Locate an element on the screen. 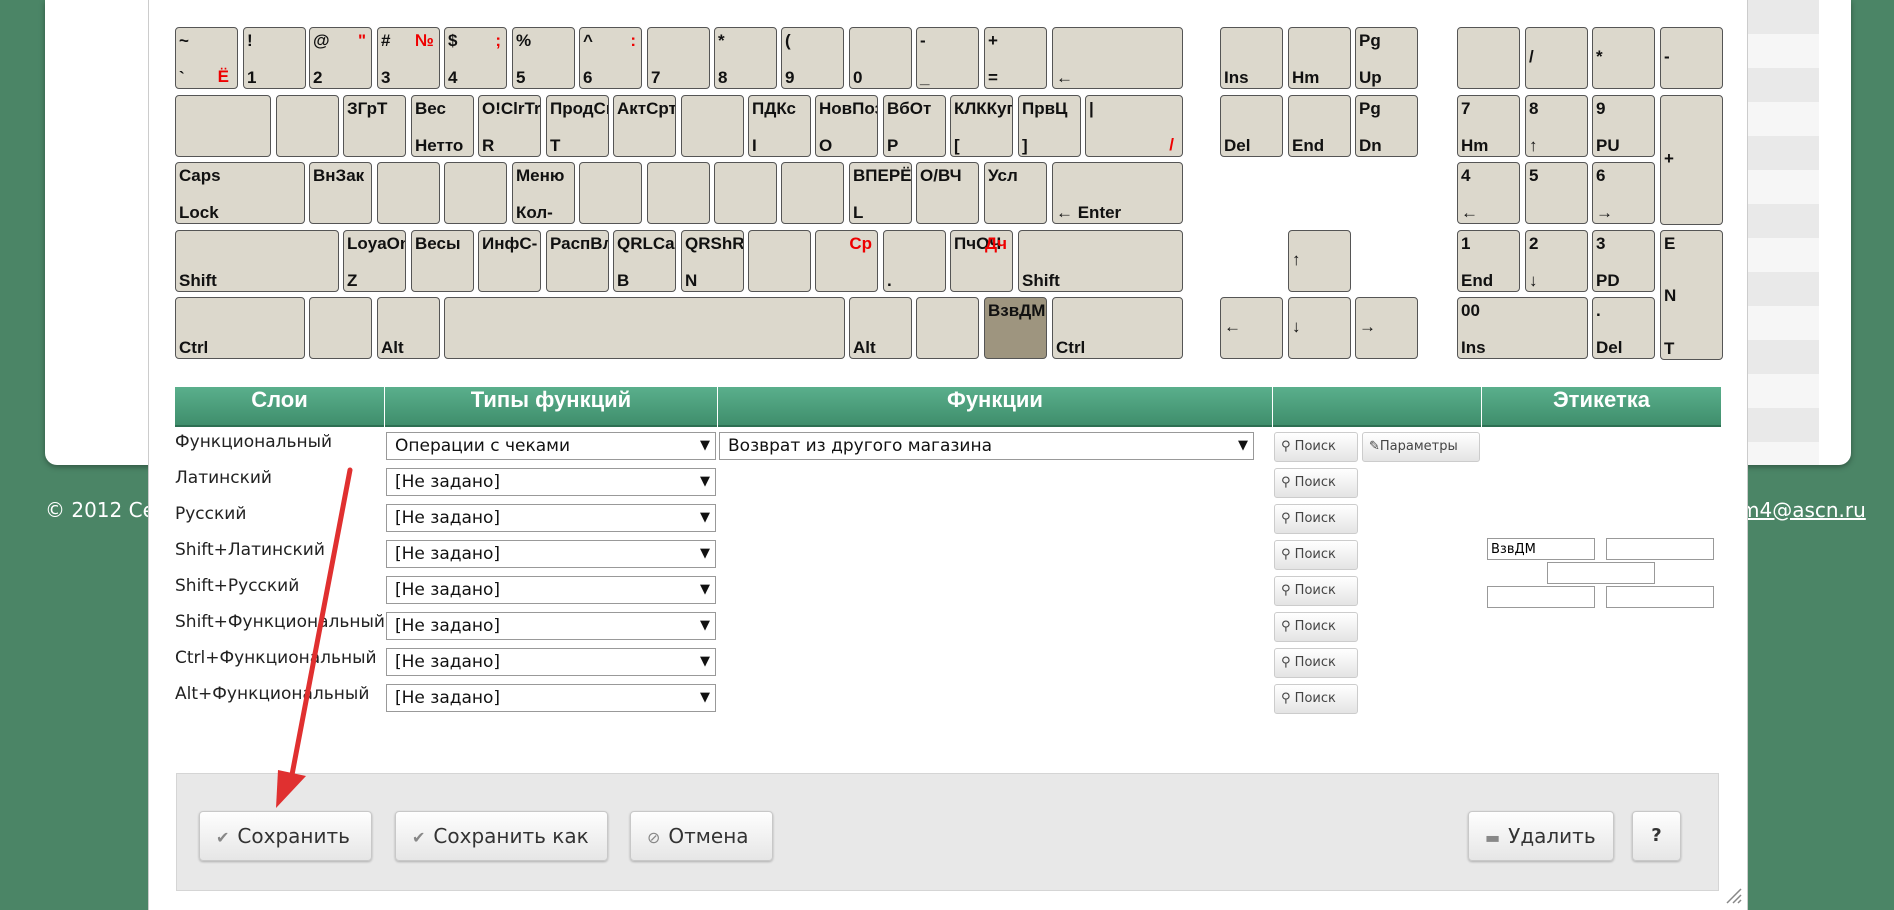 This screenshot has width=1894, height=910. label-line-1-right is located at coordinates (1660, 549).